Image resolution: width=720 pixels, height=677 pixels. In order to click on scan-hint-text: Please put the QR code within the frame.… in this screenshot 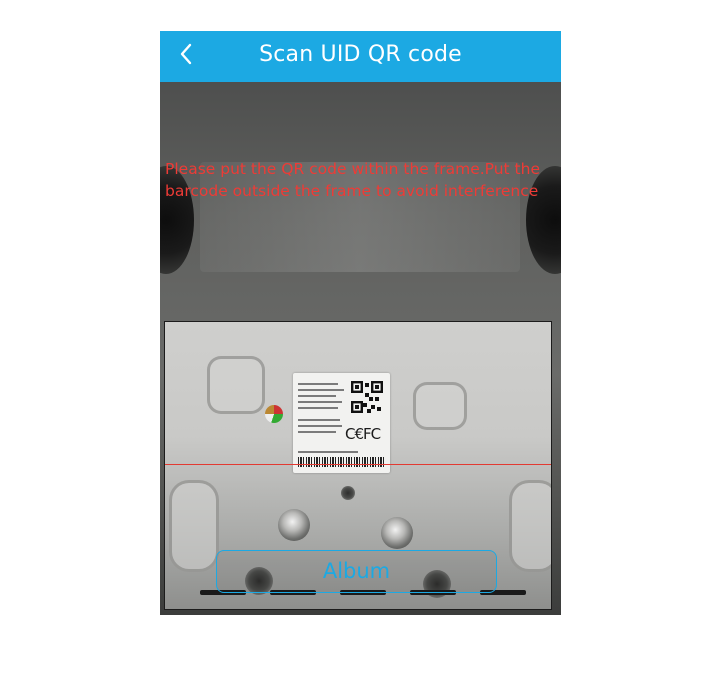, I will do `click(352, 180)`.